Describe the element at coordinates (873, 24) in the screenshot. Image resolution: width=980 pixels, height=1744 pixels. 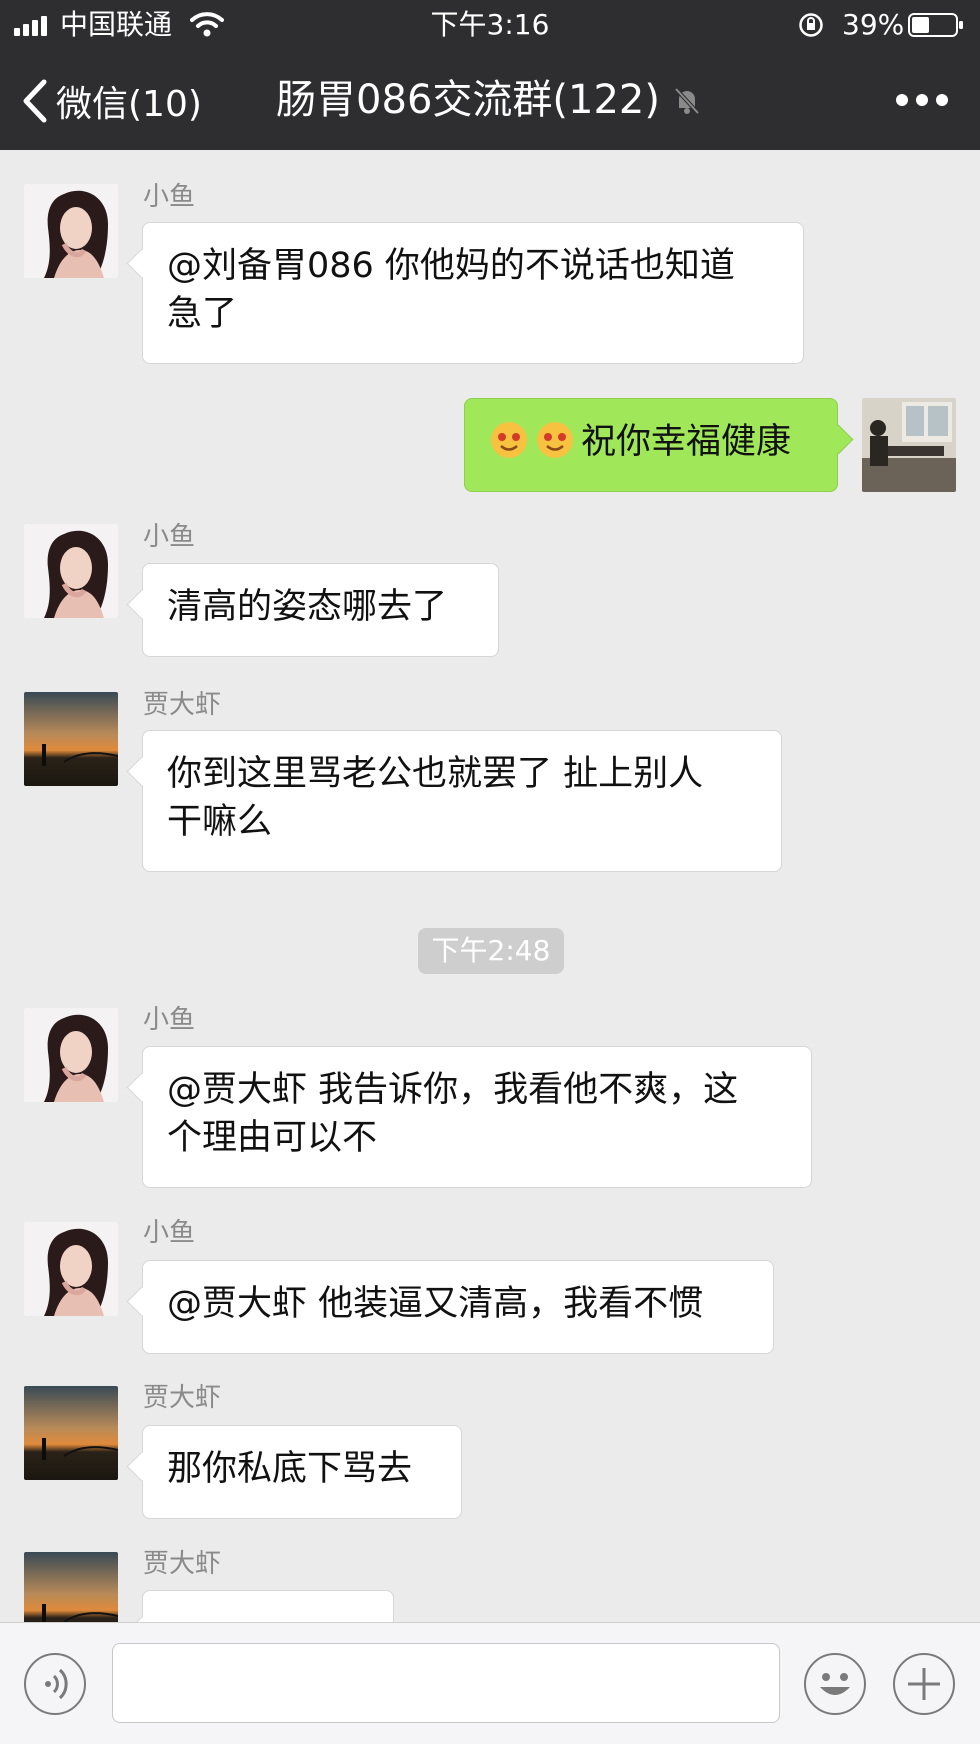
I see `battery-percent: 39%` at that location.